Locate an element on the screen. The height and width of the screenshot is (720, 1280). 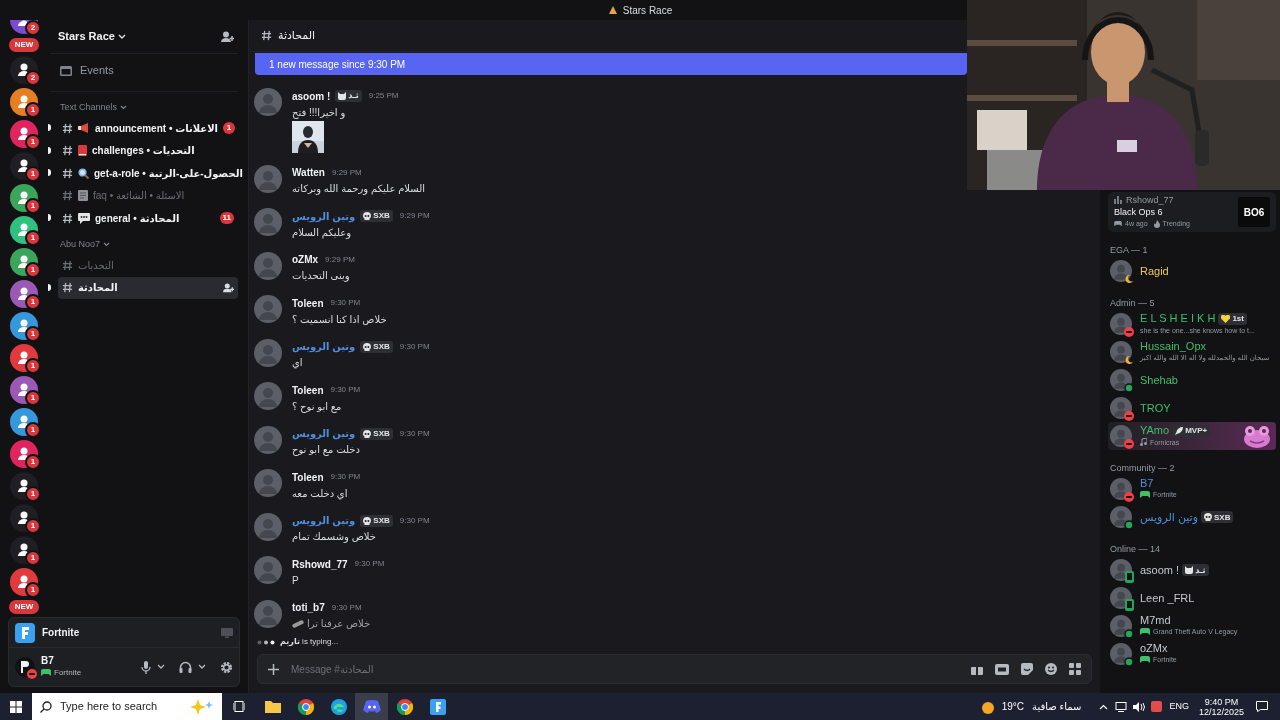
user-name: B7 is located at coordinates (48, 661).